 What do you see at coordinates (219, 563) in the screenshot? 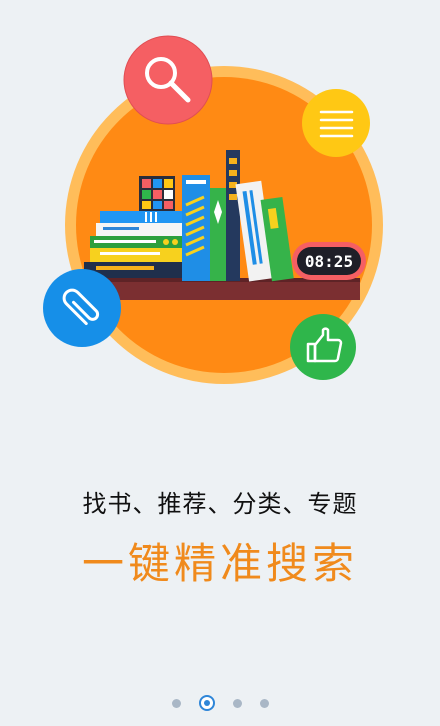
I see `feature-headline: 一键精准搜索` at bounding box center [219, 563].